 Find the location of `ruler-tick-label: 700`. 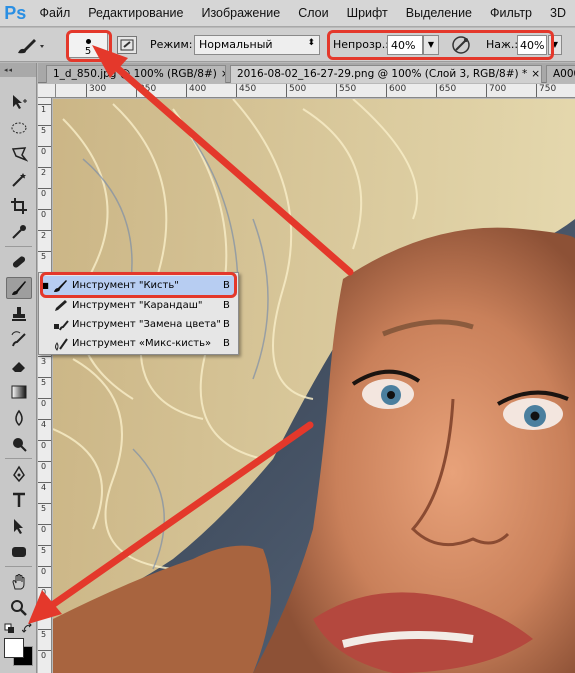

ruler-tick-label: 700 is located at coordinates (496, 90).